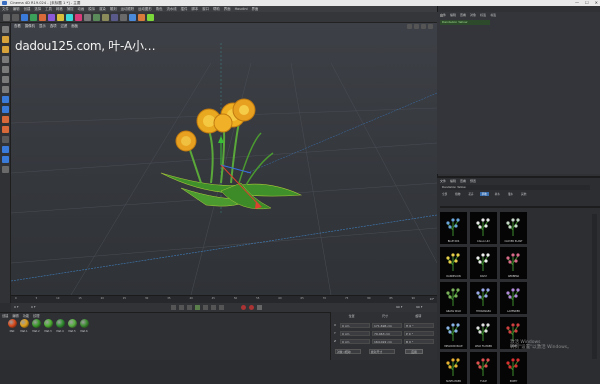  What do you see at coordinates (251, 307) in the screenshot?
I see `autokey-icon` at bounding box center [251, 307].